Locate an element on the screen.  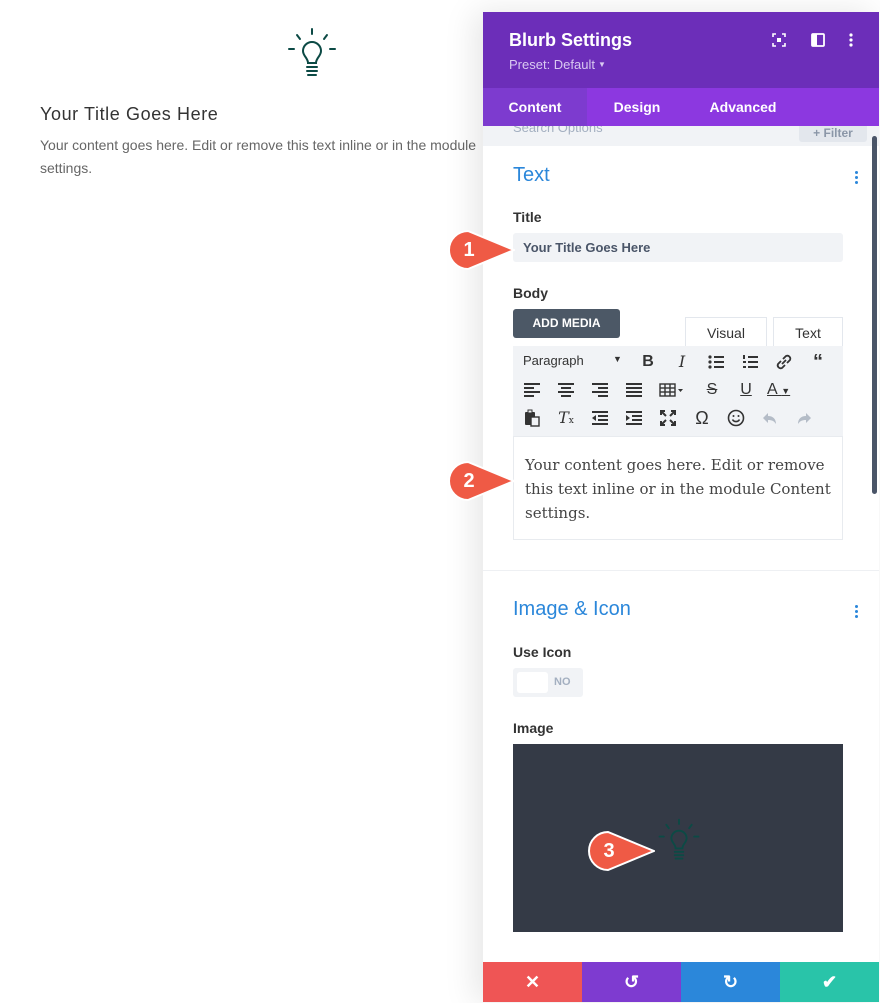
callout-number: 1 is located at coordinates (469, 250).